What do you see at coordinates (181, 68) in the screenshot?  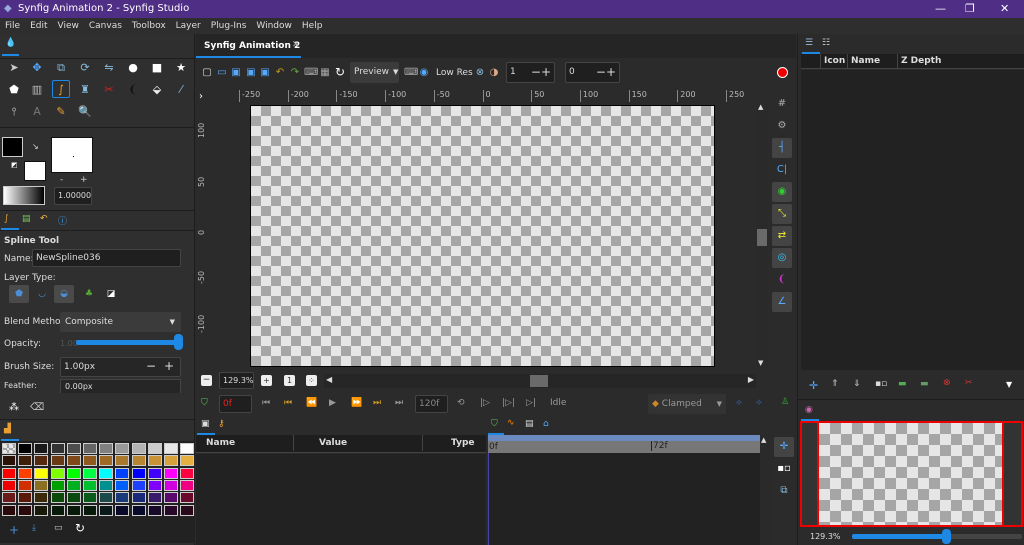 I see `star-tool-icon: ★` at bounding box center [181, 68].